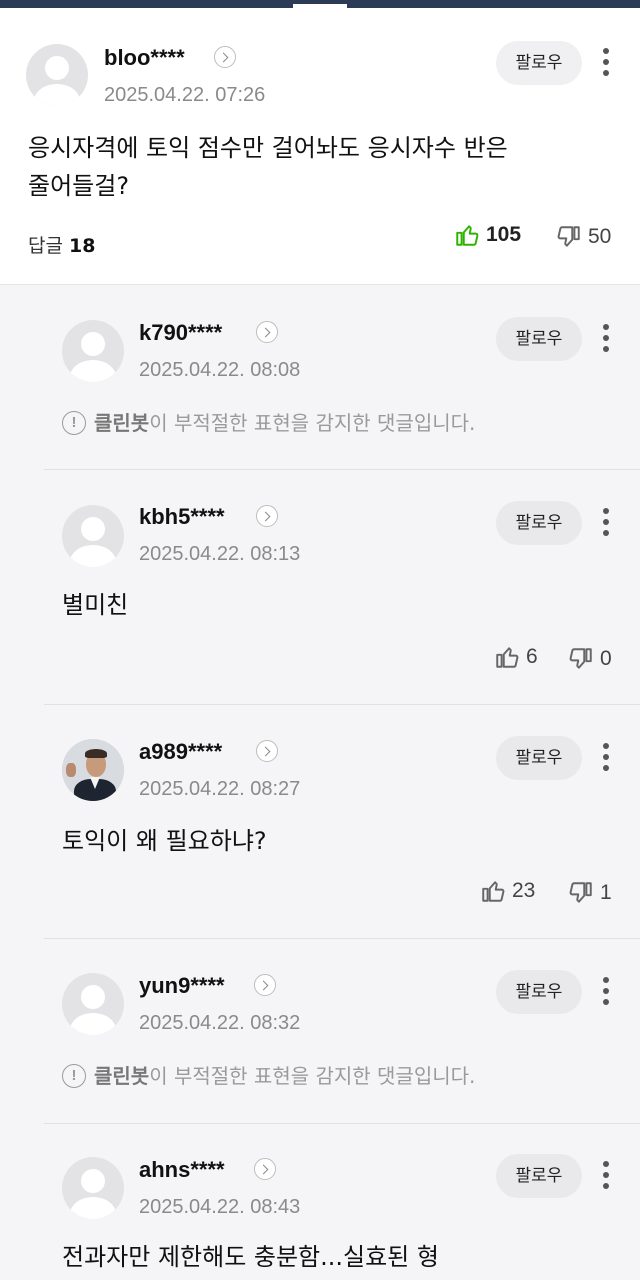 The width and height of the screenshot is (640, 1280). I want to click on reply-username: k790****, so click(180, 333).